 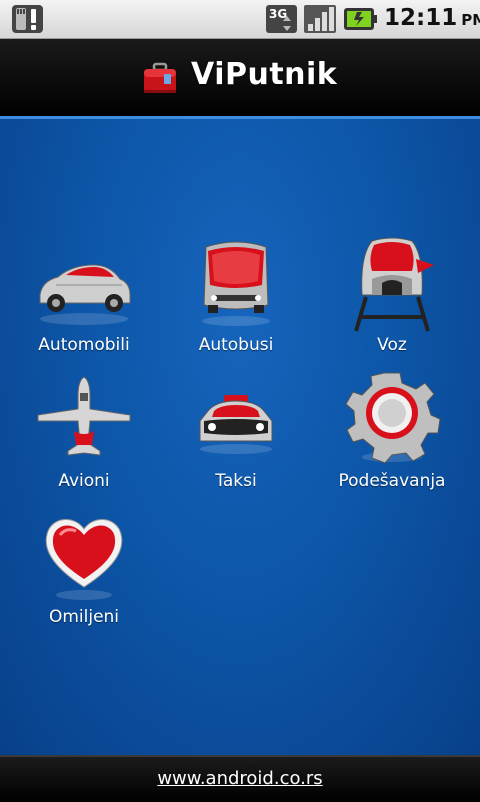 What do you see at coordinates (240, 19) in the screenshot?
I see `status-bar: 3G 12:11 PM` at bounding box center [240, 19].